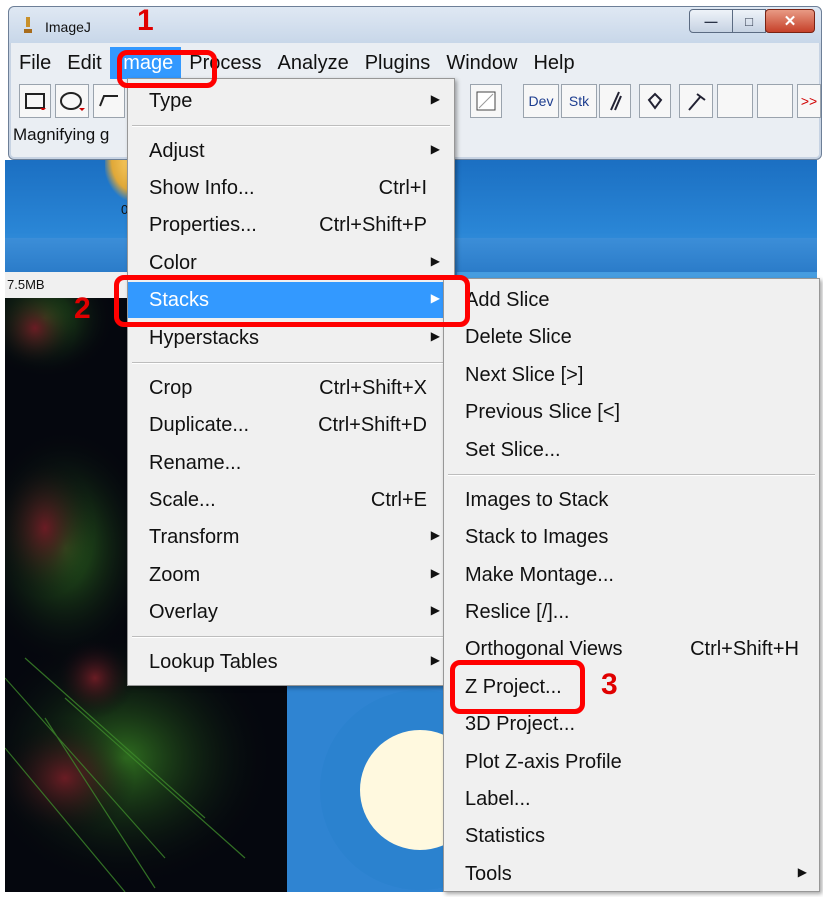  What do you see at coordinates (291, 537) in the screenshot?
I see `menu-item-transform: Transform ▶` at bounding box center [291, 537].